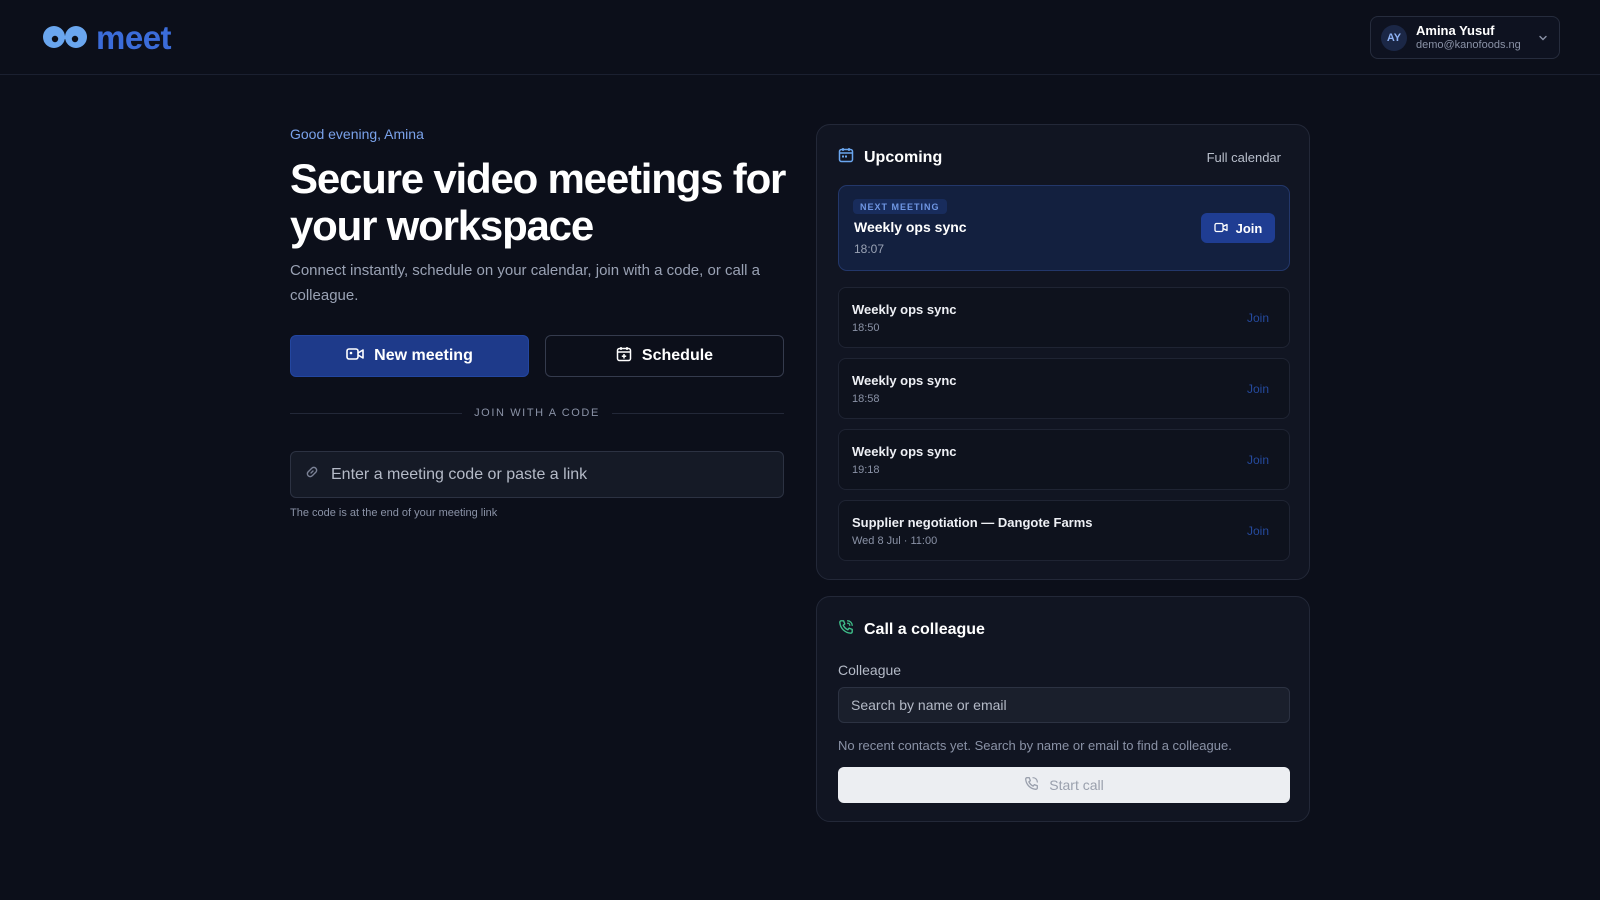  I want to click on start-call-label: Start call, so click(1076, 785).